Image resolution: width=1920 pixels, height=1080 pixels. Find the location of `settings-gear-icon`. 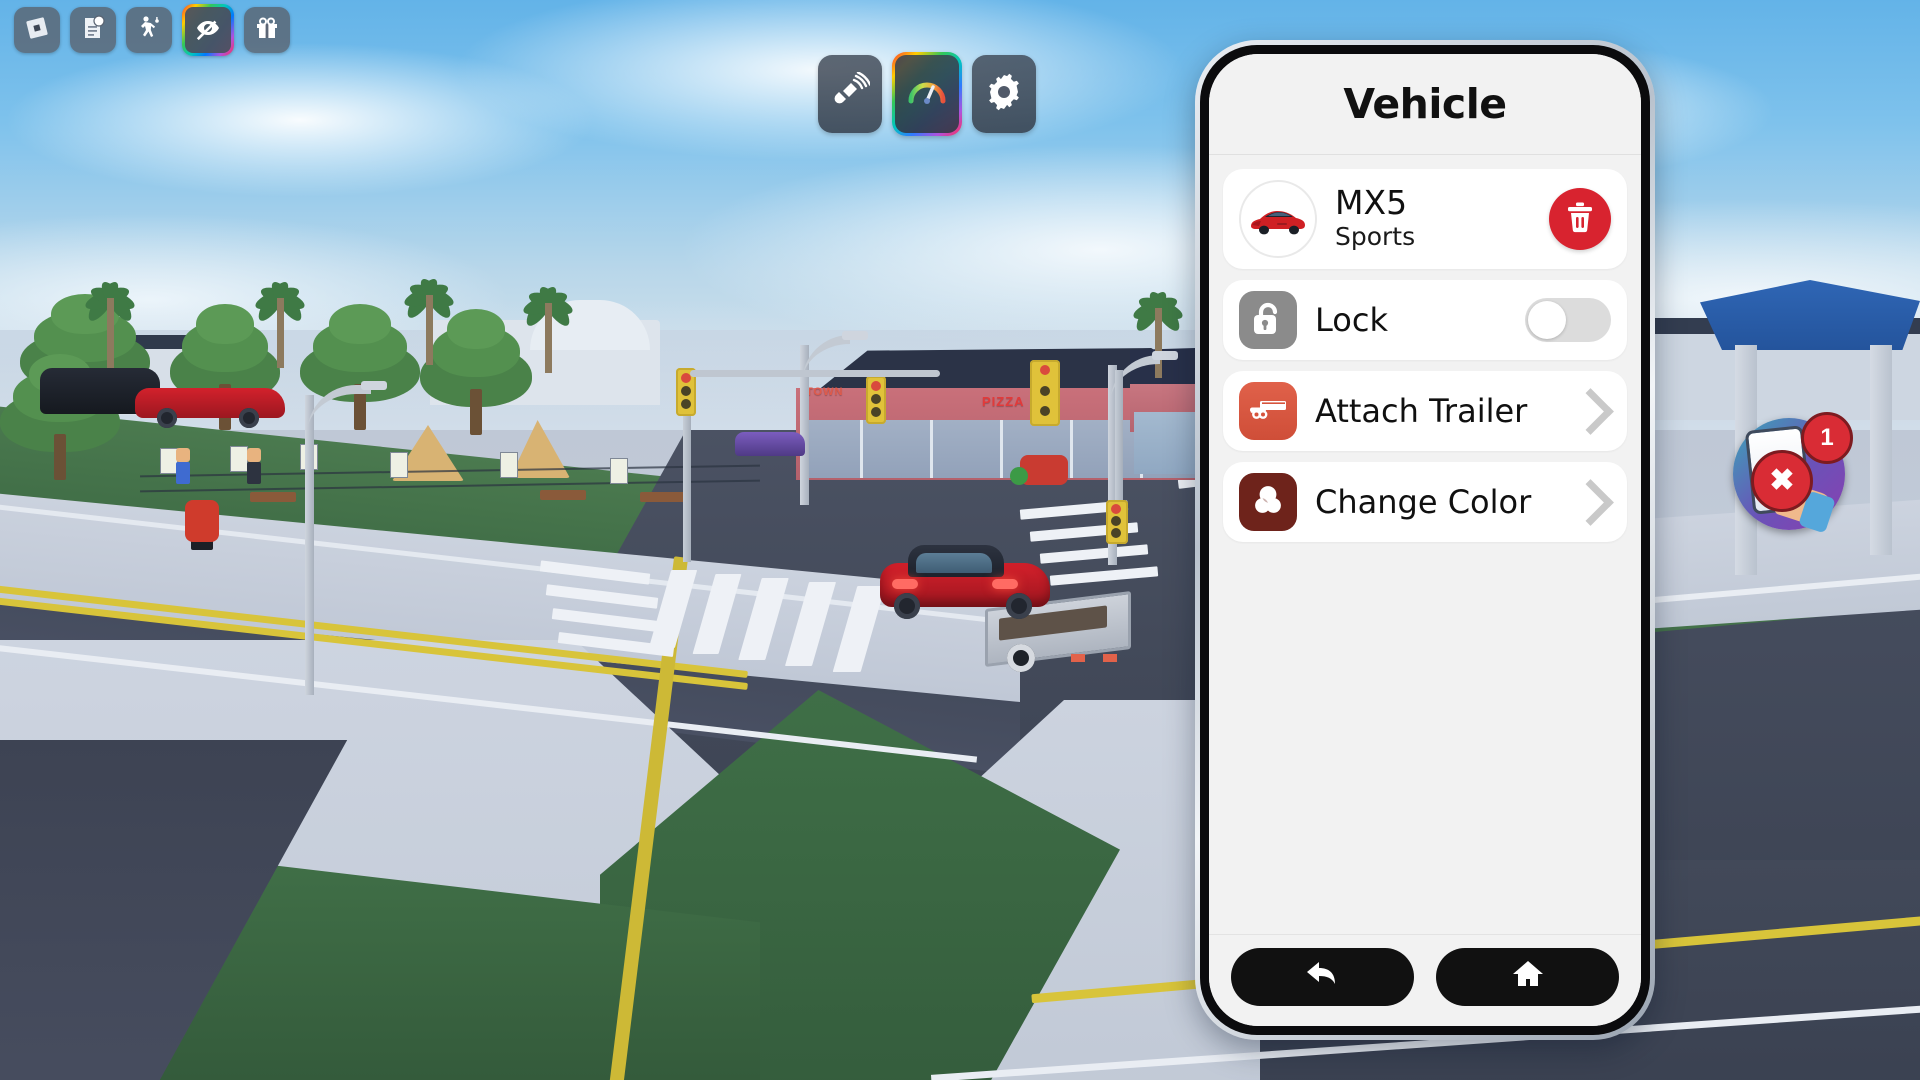

settings-gear-icon is located at coordinates (1004, 94).